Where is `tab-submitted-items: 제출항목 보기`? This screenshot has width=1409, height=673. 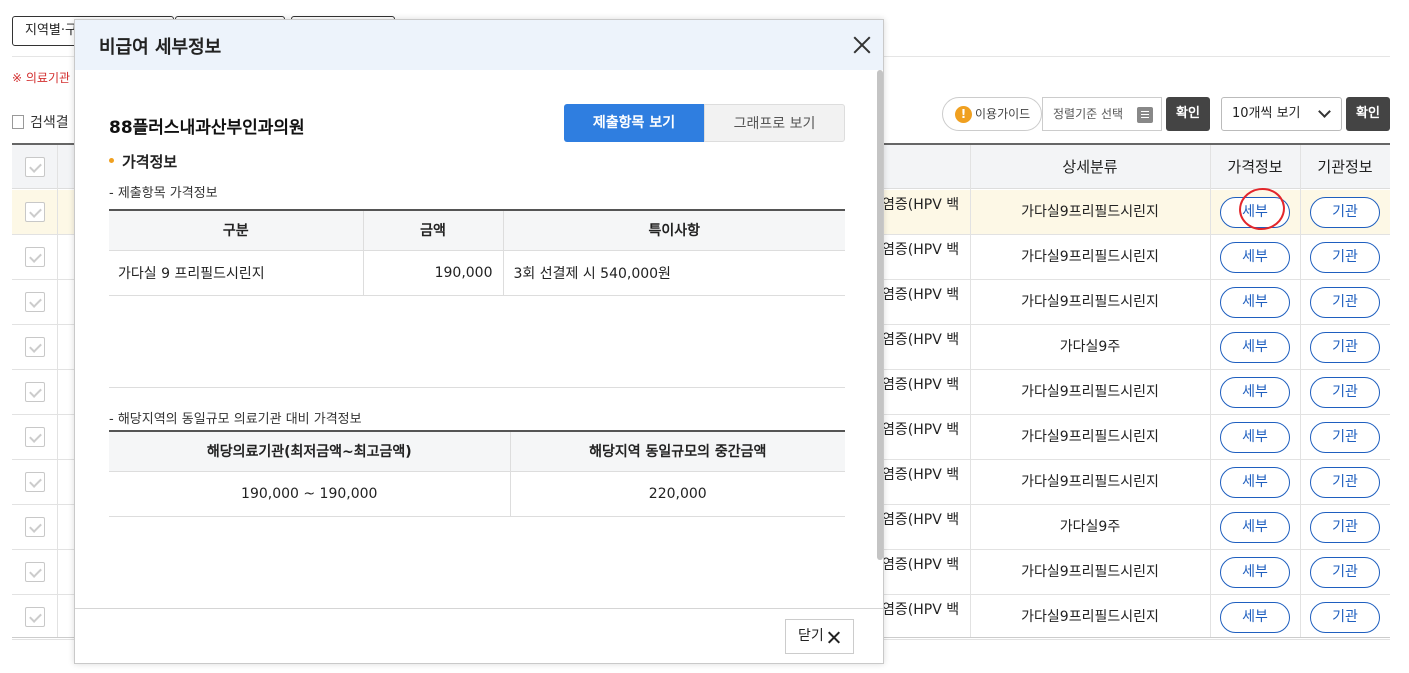 tab-submitted-items: 제출항목 보기 is located at coordinates (634, 123).